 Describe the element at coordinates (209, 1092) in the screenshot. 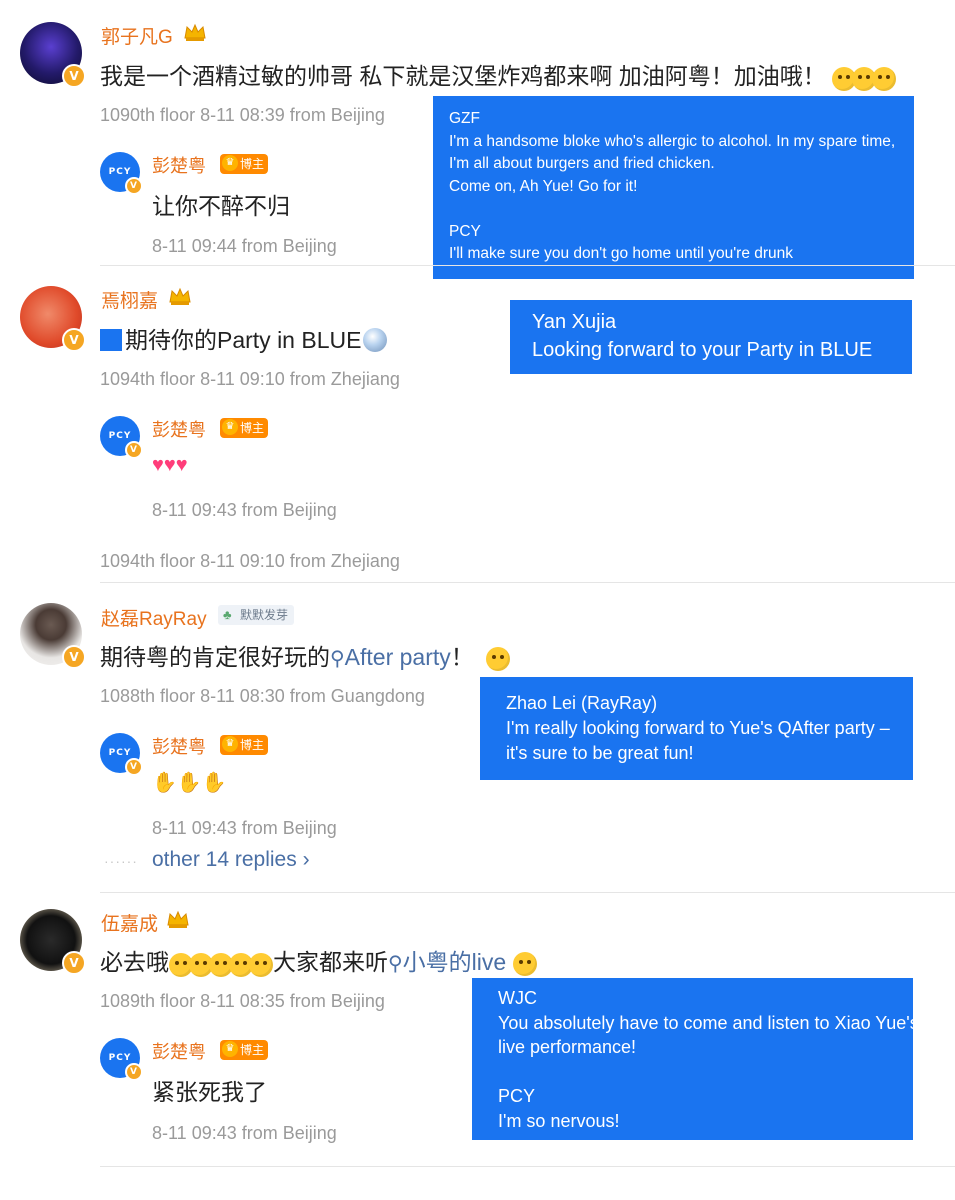

I see `reply-text: 紧张死我了` at that location.